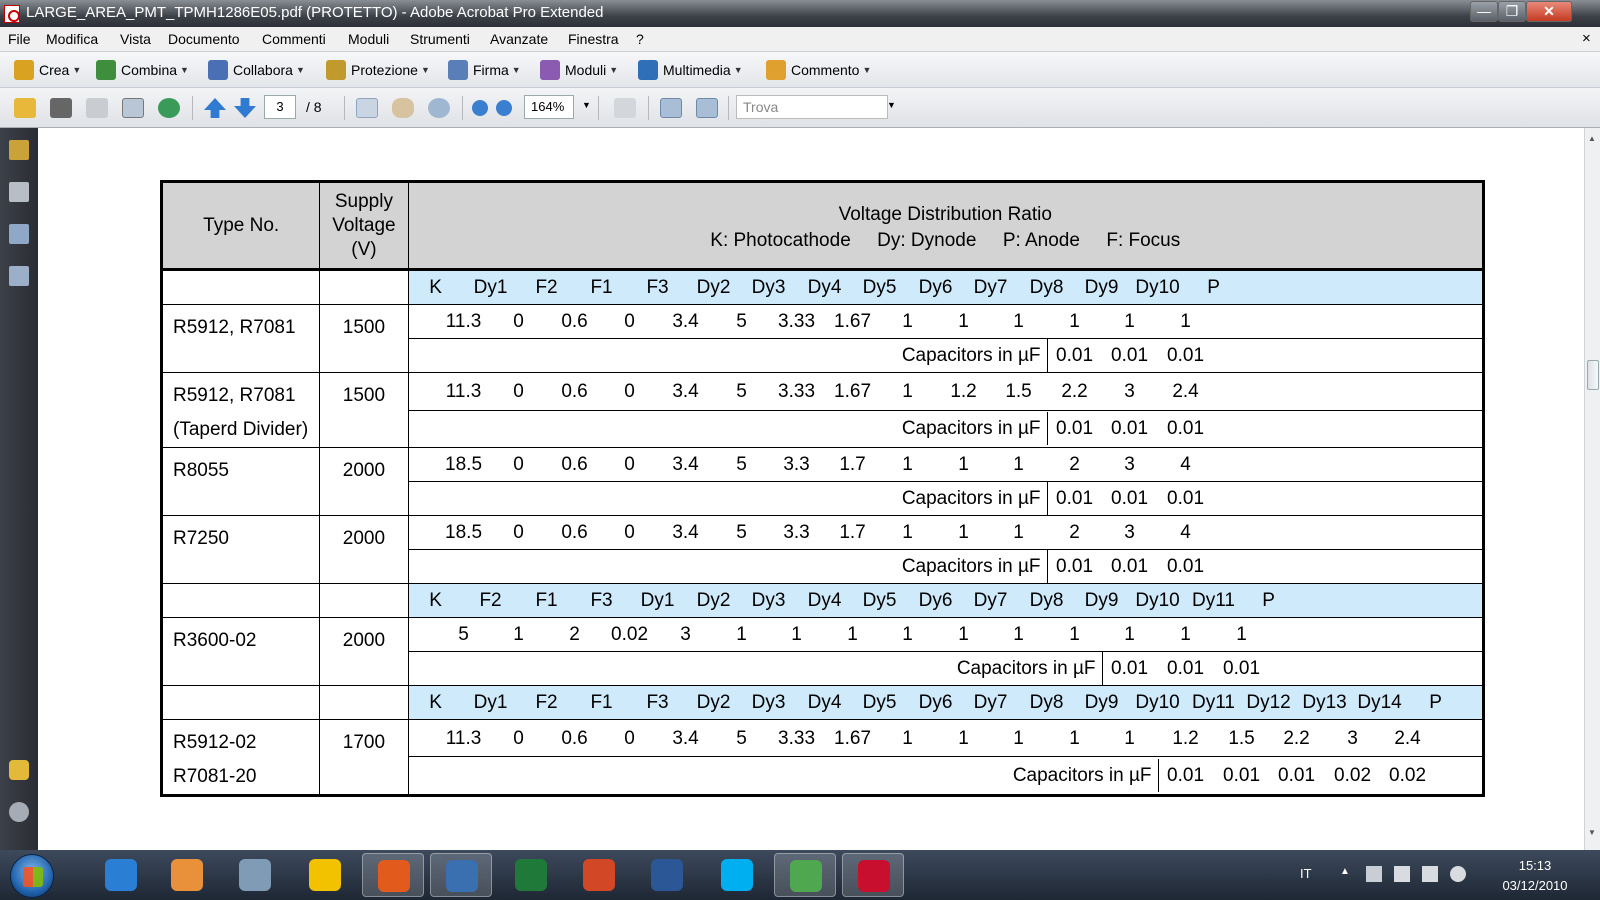 The width and height of the screenshot is (1600, 900). I want to click on scroll-thumb, so click(1593, 375).